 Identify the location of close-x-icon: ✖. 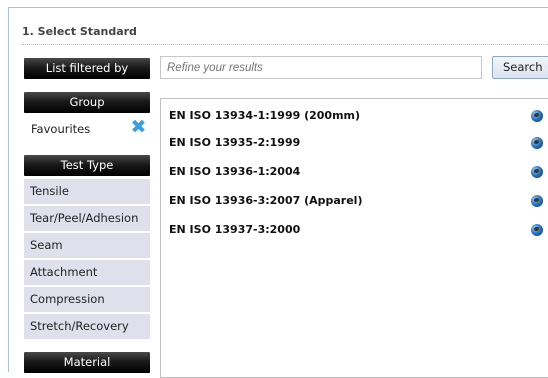
(138, 127).